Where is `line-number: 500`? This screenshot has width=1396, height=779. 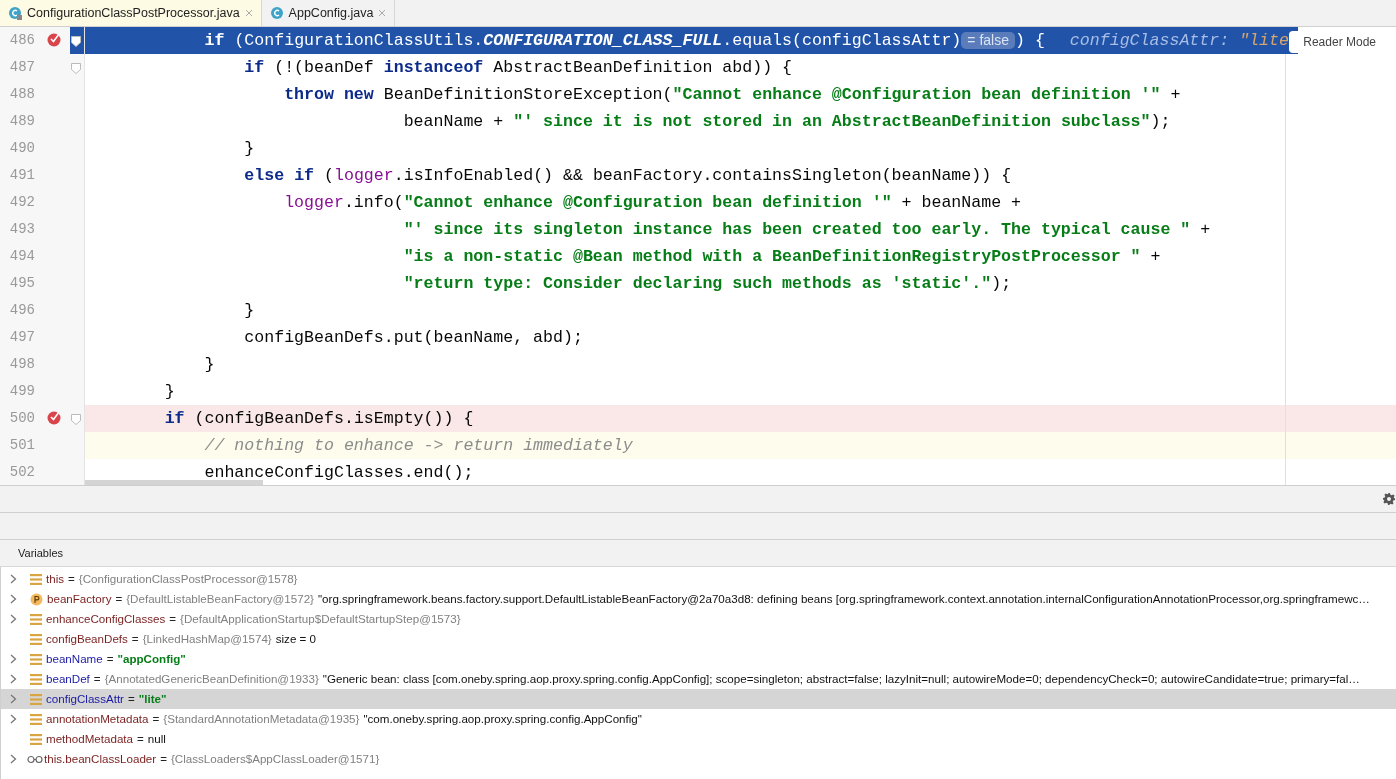
line-number: 500 is located at coordinates (21, 418).